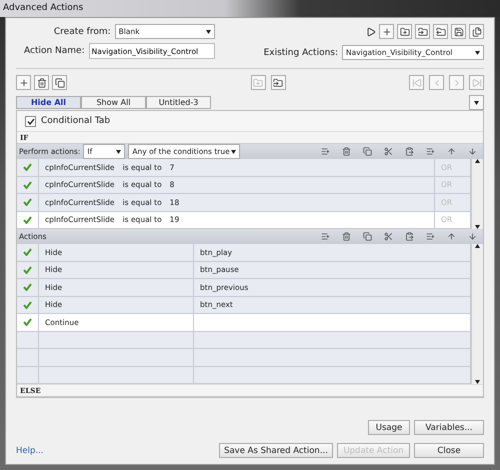 Image resolution: width=500 pixels, height=470 pixels. What do you see at coordinates (75, 121) in the screenshot?
I see `checkbox-label: Conditional Tab` at bounding box center [75, 121].